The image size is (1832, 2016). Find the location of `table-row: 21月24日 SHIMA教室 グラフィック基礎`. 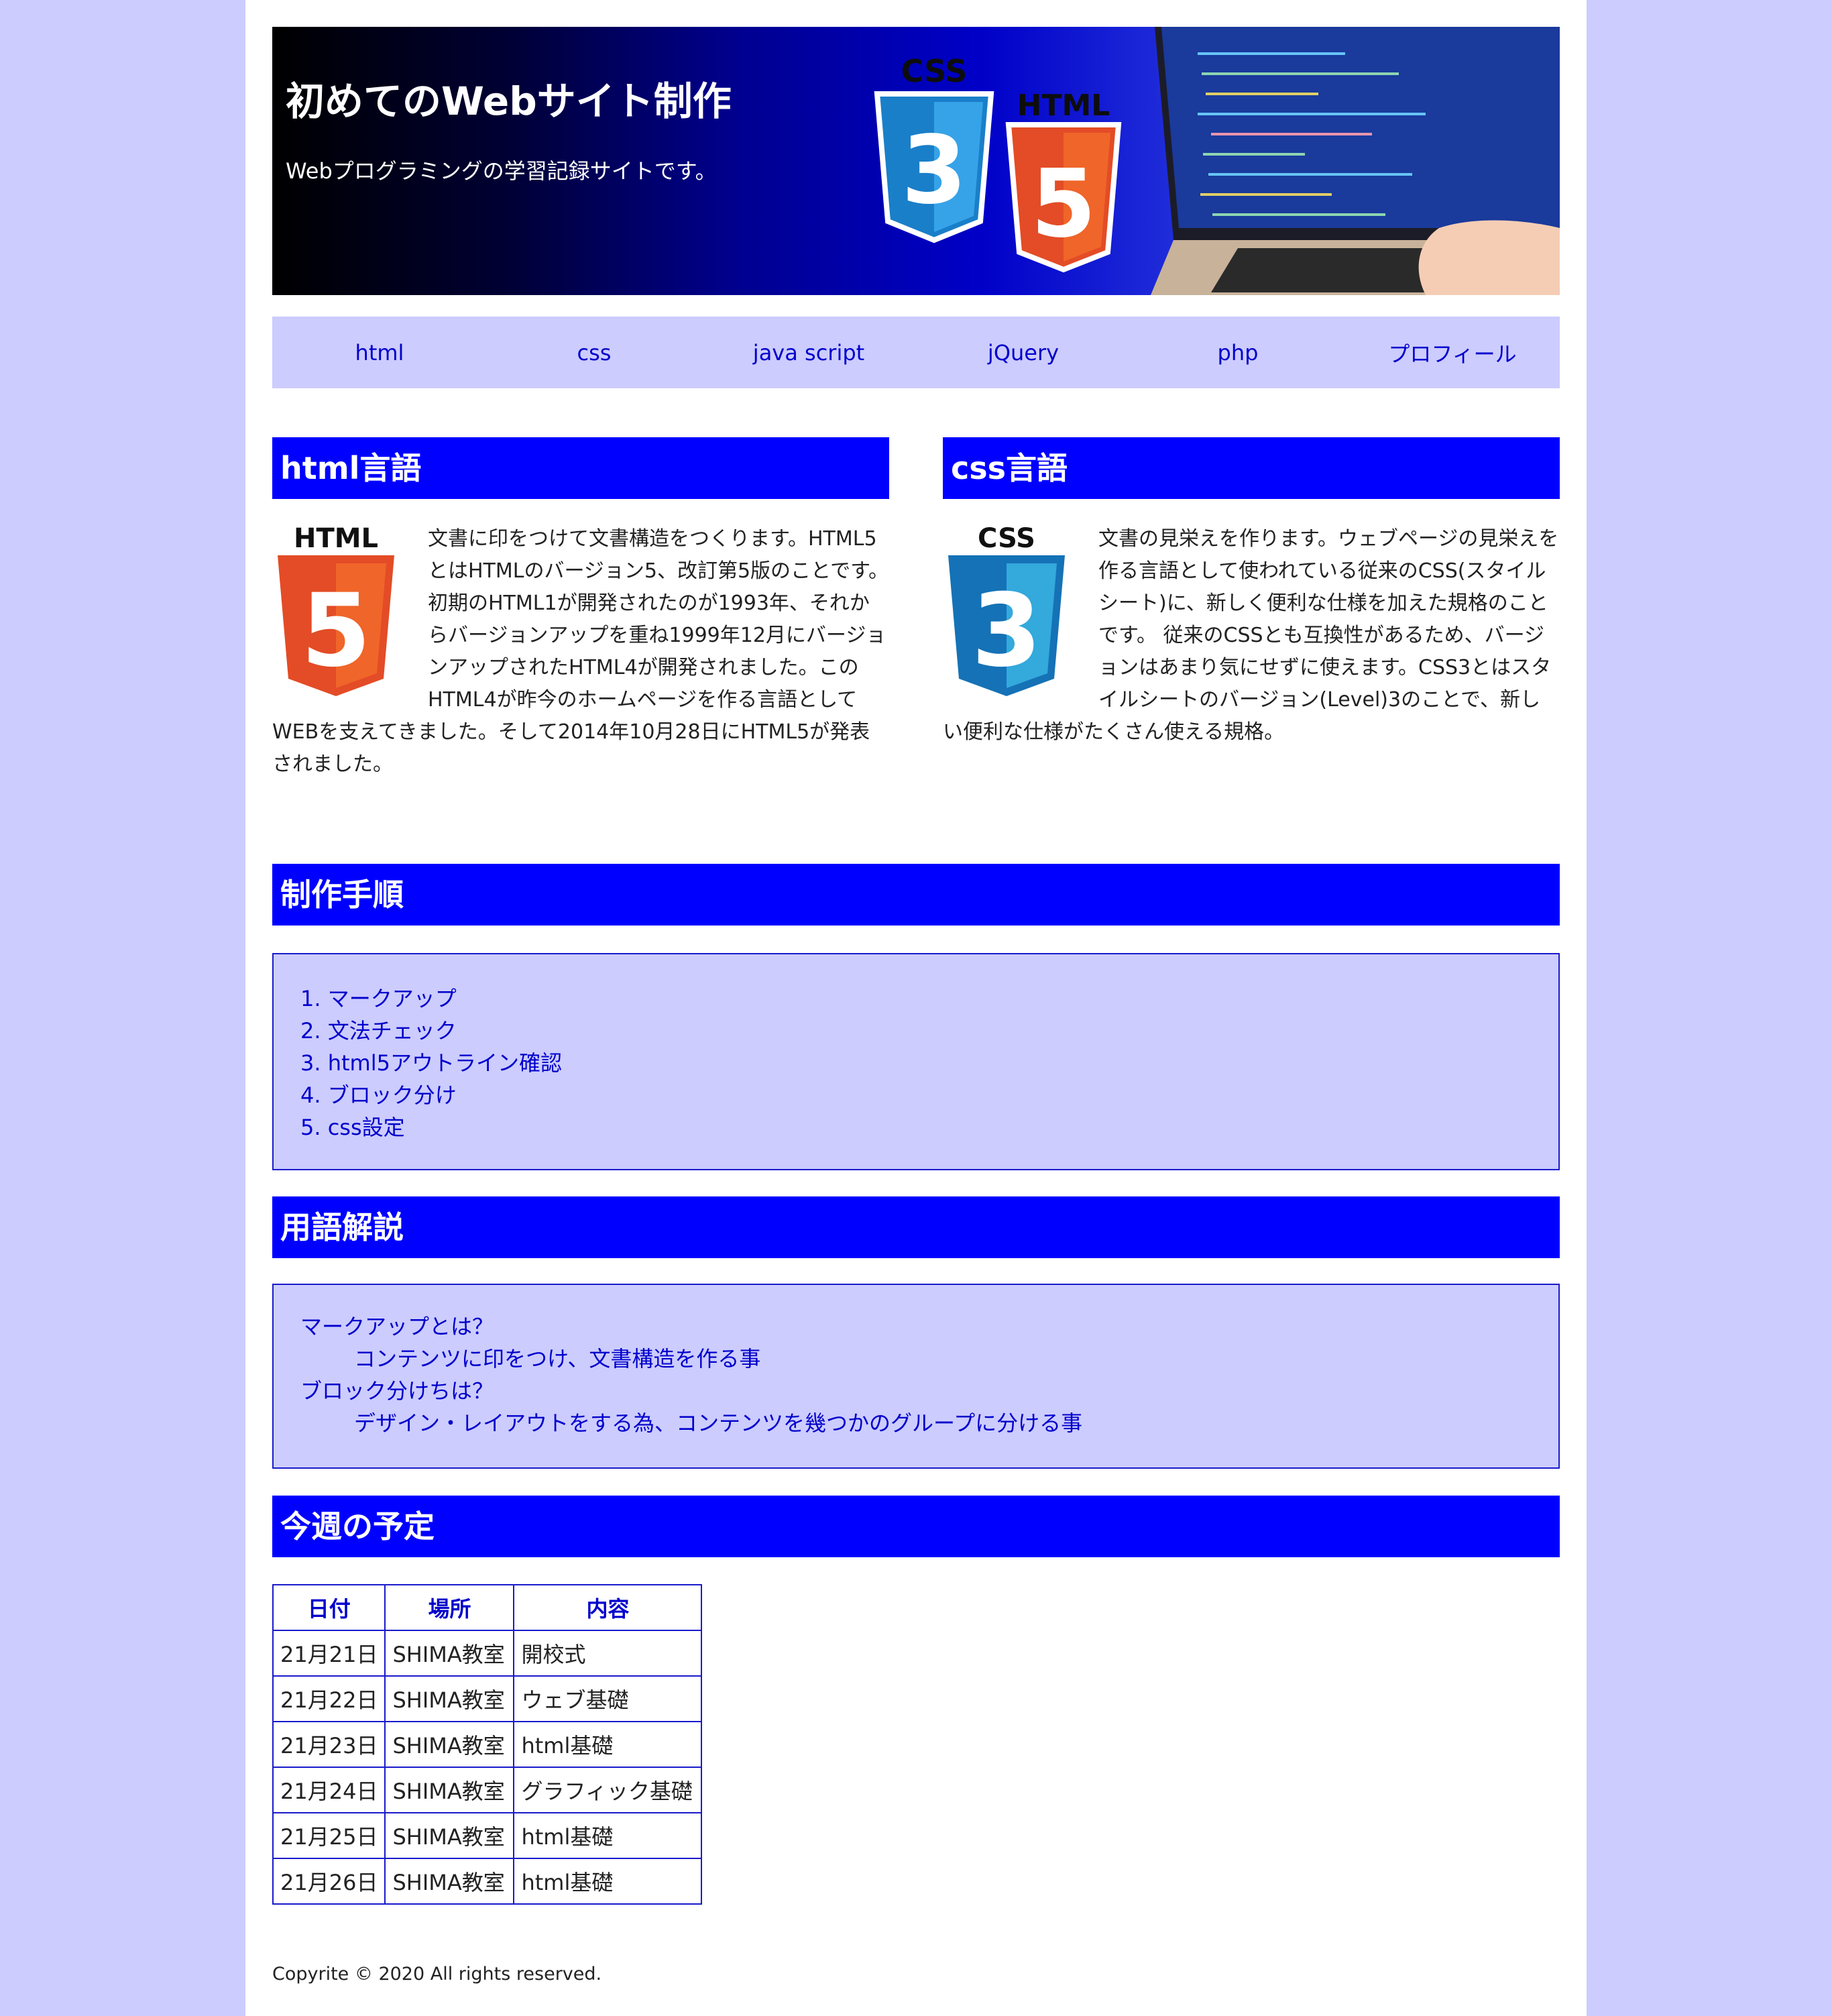

table-row: 21月24日 SHIMA教室 グラフィック基礎 is located at coordinates (487, 1790).